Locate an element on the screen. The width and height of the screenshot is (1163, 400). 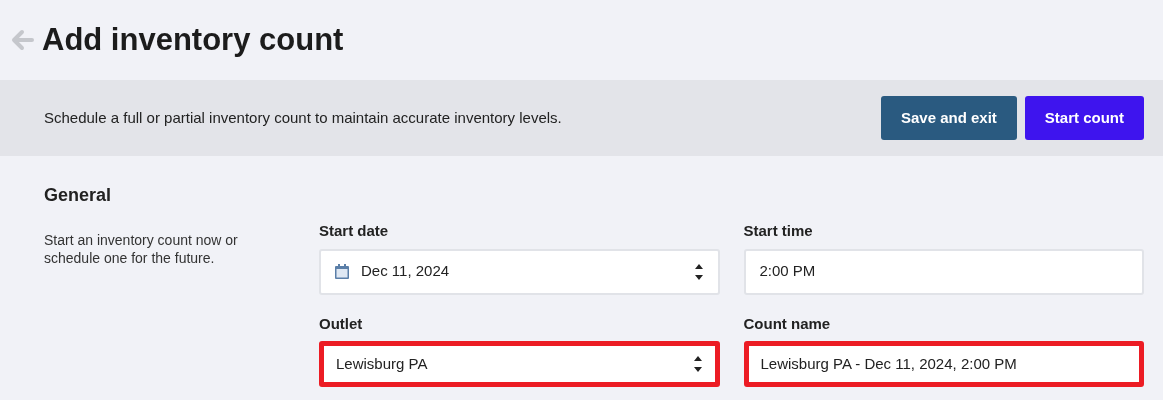
field-label: Count name is located at coordinates (787, 323).